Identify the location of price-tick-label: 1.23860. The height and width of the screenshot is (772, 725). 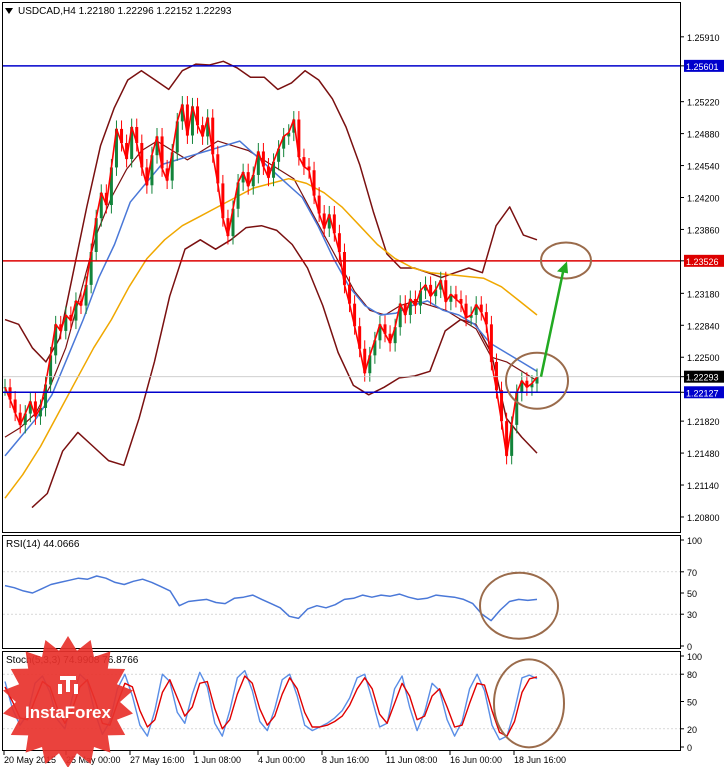
(703, 230).